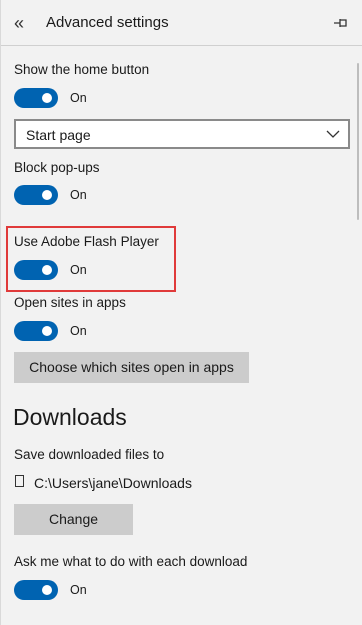 The height and width of the screenshot is (625, 362). What do you see at coordinates (78, 590) in the screenshot?
I see `ask-download-state: On` at bounding box center [78, 590].